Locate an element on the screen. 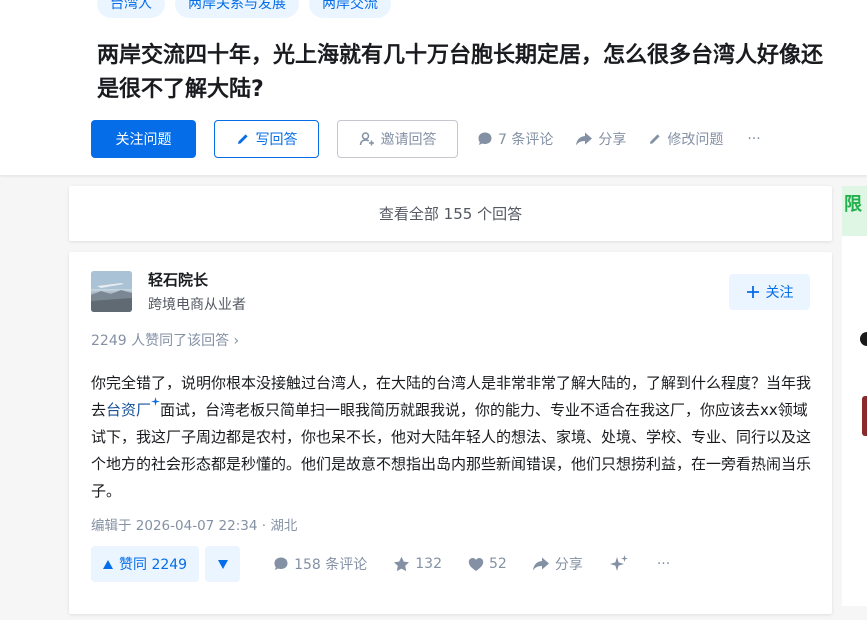 The image size is (867, 620). question-share-label: 分享 is located at coordinates (612, 140).